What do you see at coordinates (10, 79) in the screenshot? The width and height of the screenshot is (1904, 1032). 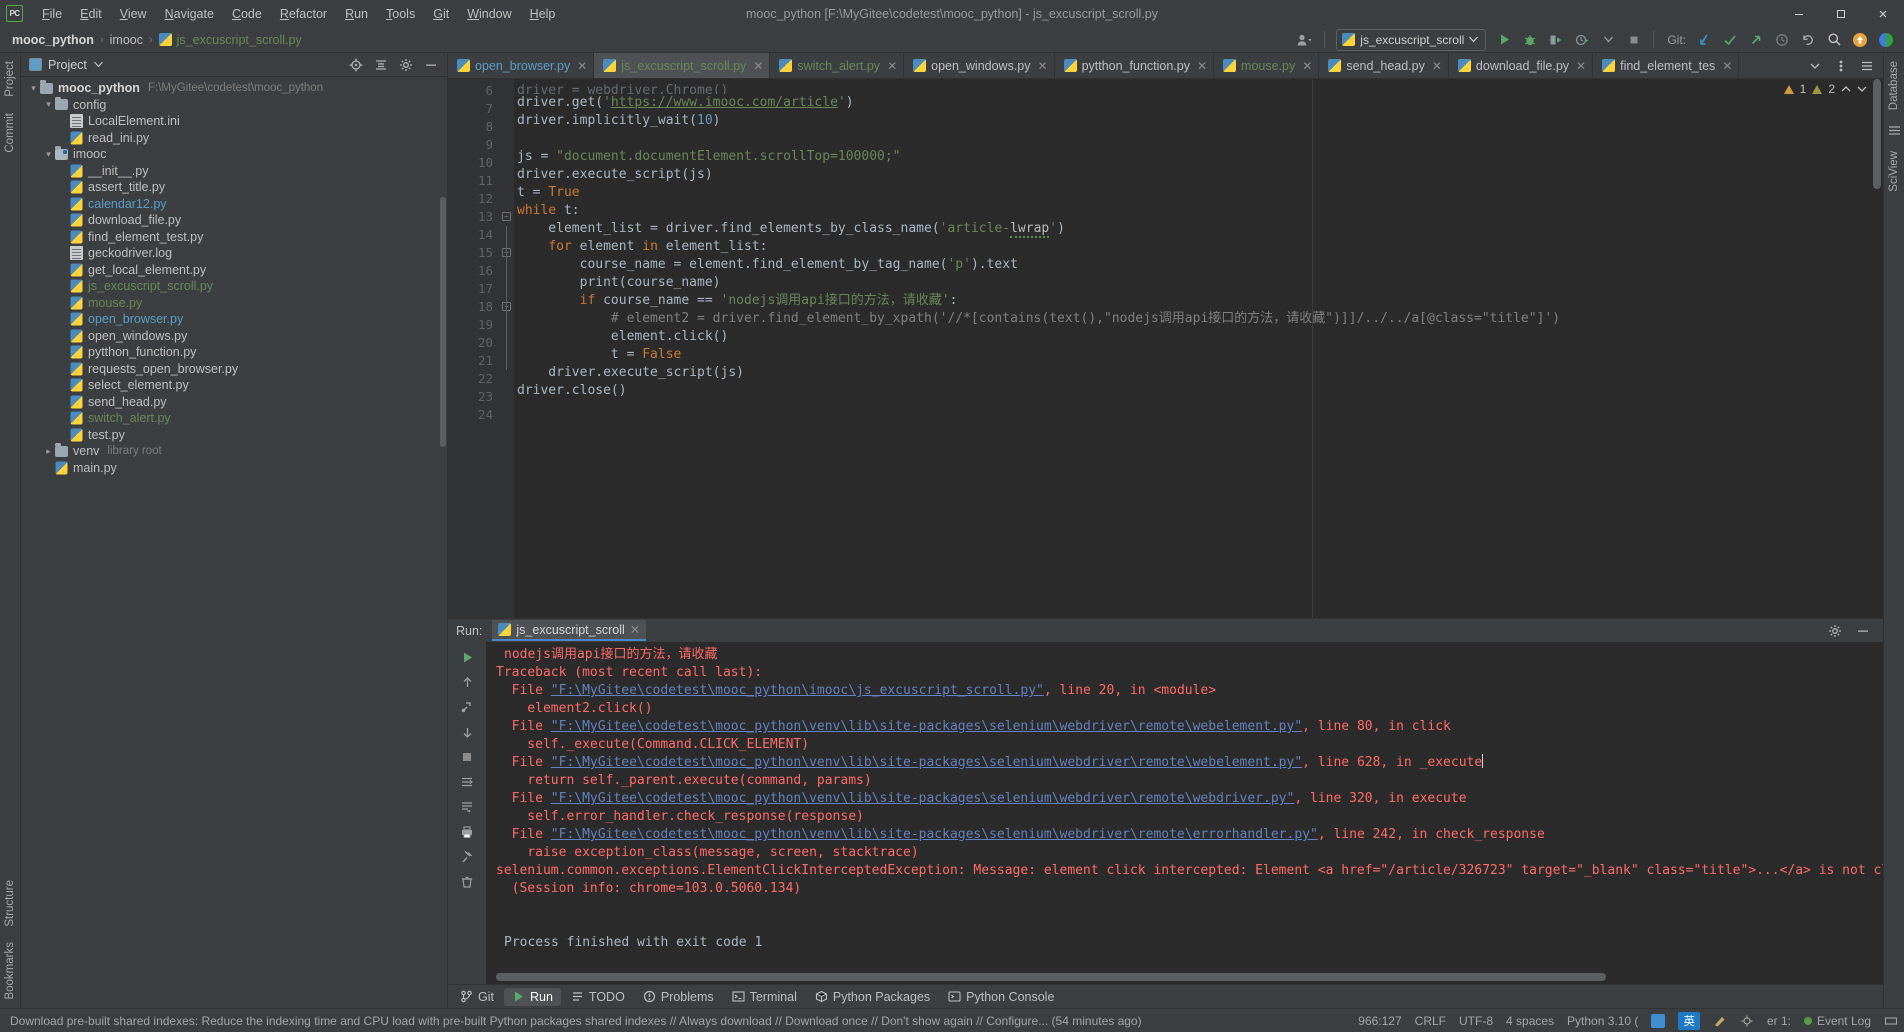 I see `sidebar-tab-project: Project` at bounding box center [10, 79].